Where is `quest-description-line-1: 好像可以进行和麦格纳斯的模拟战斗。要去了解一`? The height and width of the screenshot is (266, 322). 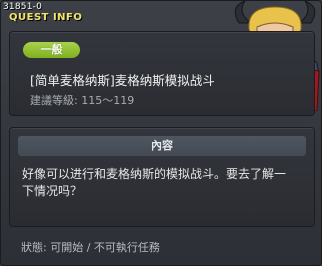 quest-description-line-1: 好像可以进行和麦格纳斯的模拟战斗。要去了解一 is located at coordinates (154, 174).